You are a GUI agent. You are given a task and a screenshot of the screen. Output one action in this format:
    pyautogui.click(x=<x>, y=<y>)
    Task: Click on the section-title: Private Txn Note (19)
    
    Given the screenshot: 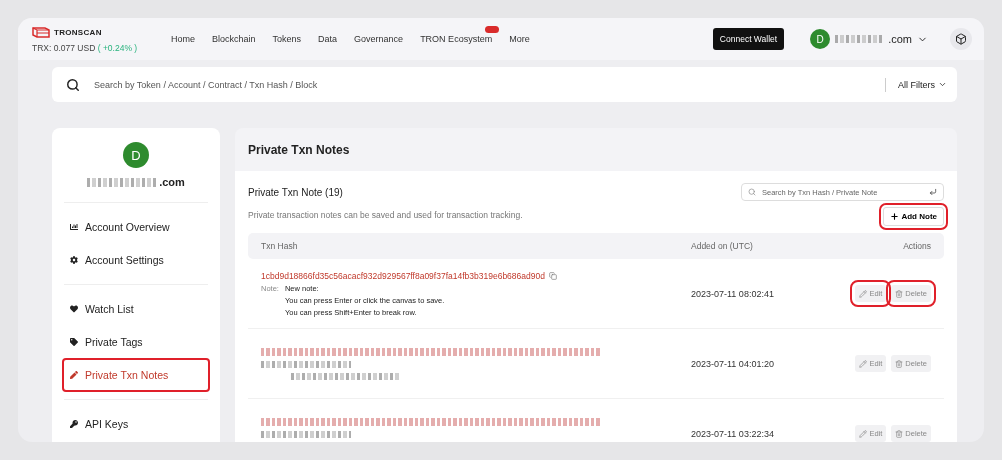 What is the action you would take?
    pyautogui.click(x=296, y=192)
    